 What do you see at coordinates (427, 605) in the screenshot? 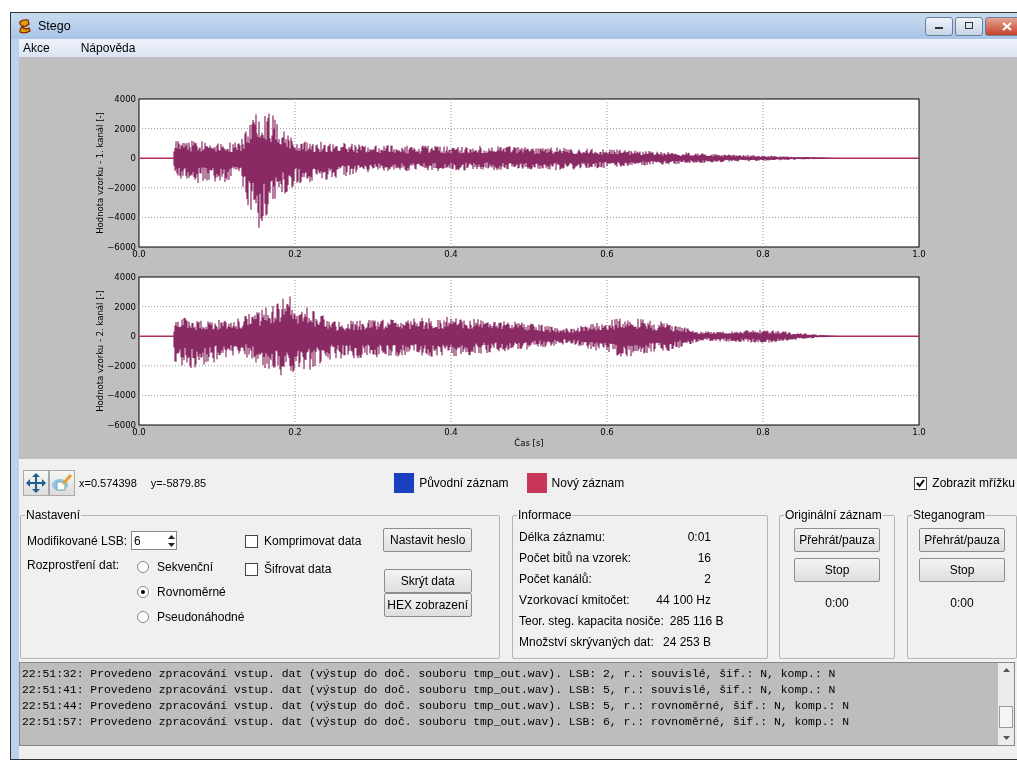
I see `action-button: HEX zobrazení` at bounding box center [427, 605].